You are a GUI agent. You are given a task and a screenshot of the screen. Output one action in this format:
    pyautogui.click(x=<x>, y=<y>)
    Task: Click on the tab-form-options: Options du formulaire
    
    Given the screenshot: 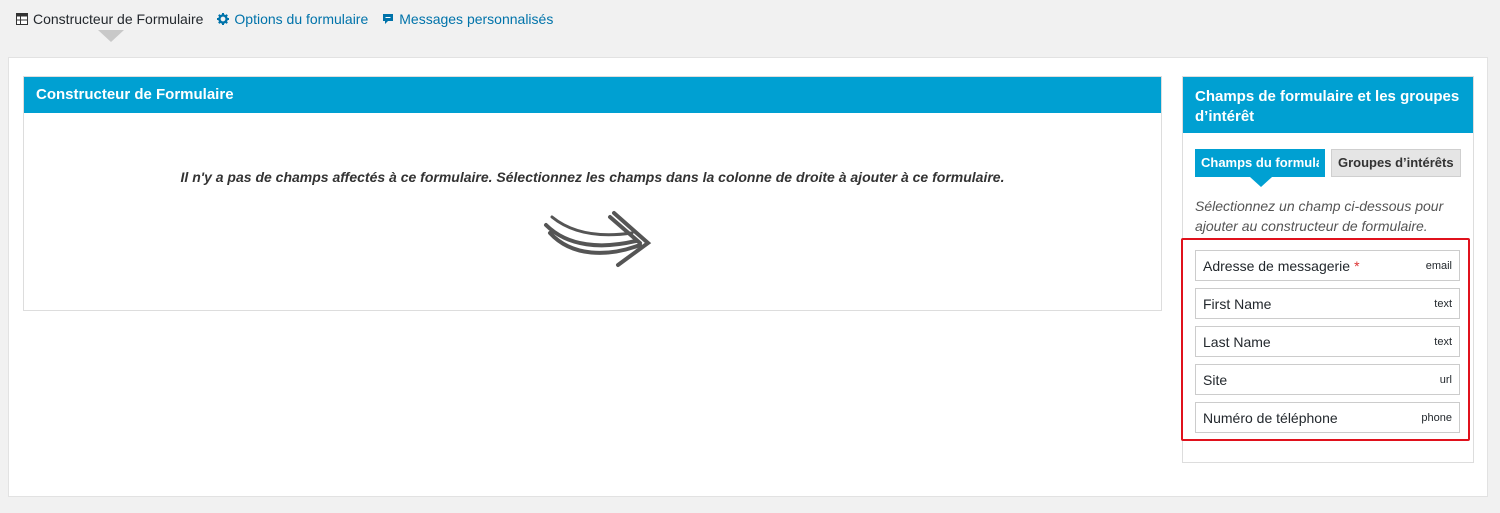 What is the action you would take?
    pyautogui.click(x=292, y=19)
    